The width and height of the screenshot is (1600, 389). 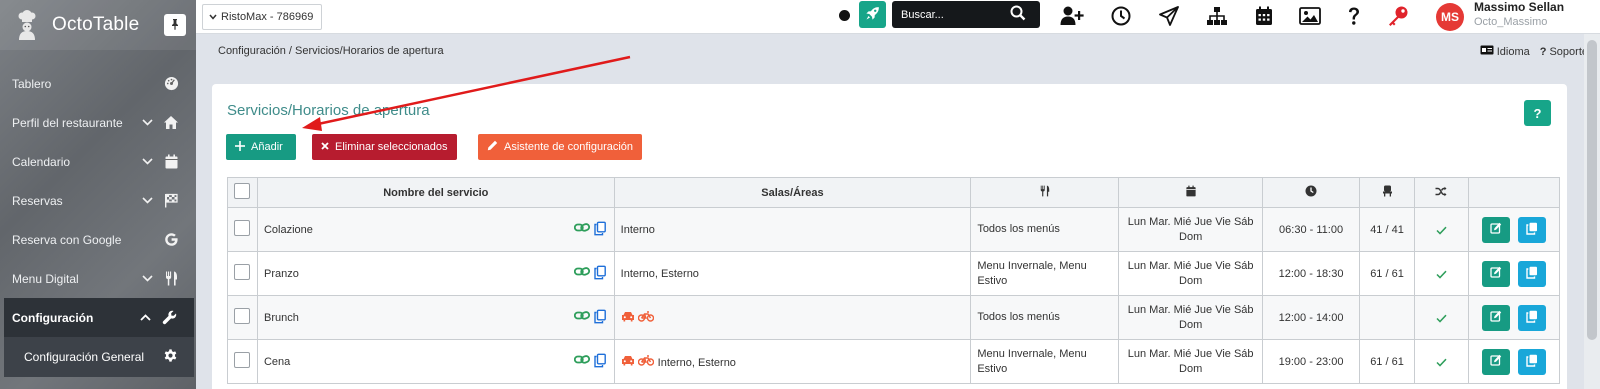 I want to click on setup-wizard-button: Asistente de configuración, so click(x=560, y=147).